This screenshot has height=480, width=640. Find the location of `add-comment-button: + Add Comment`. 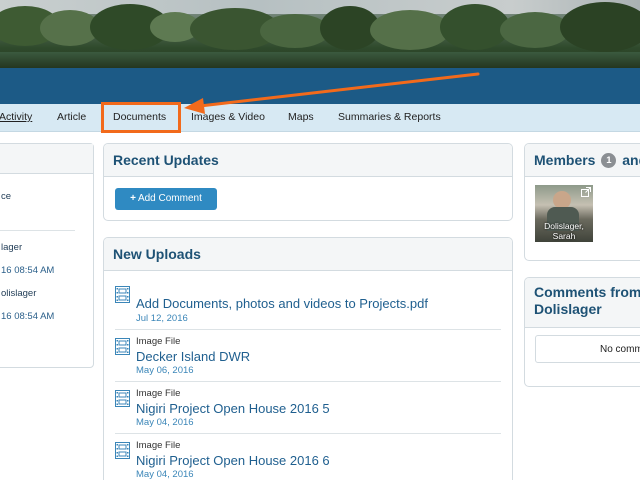

add-comment-button: + Add Comment is located at coordinates (166, 199).